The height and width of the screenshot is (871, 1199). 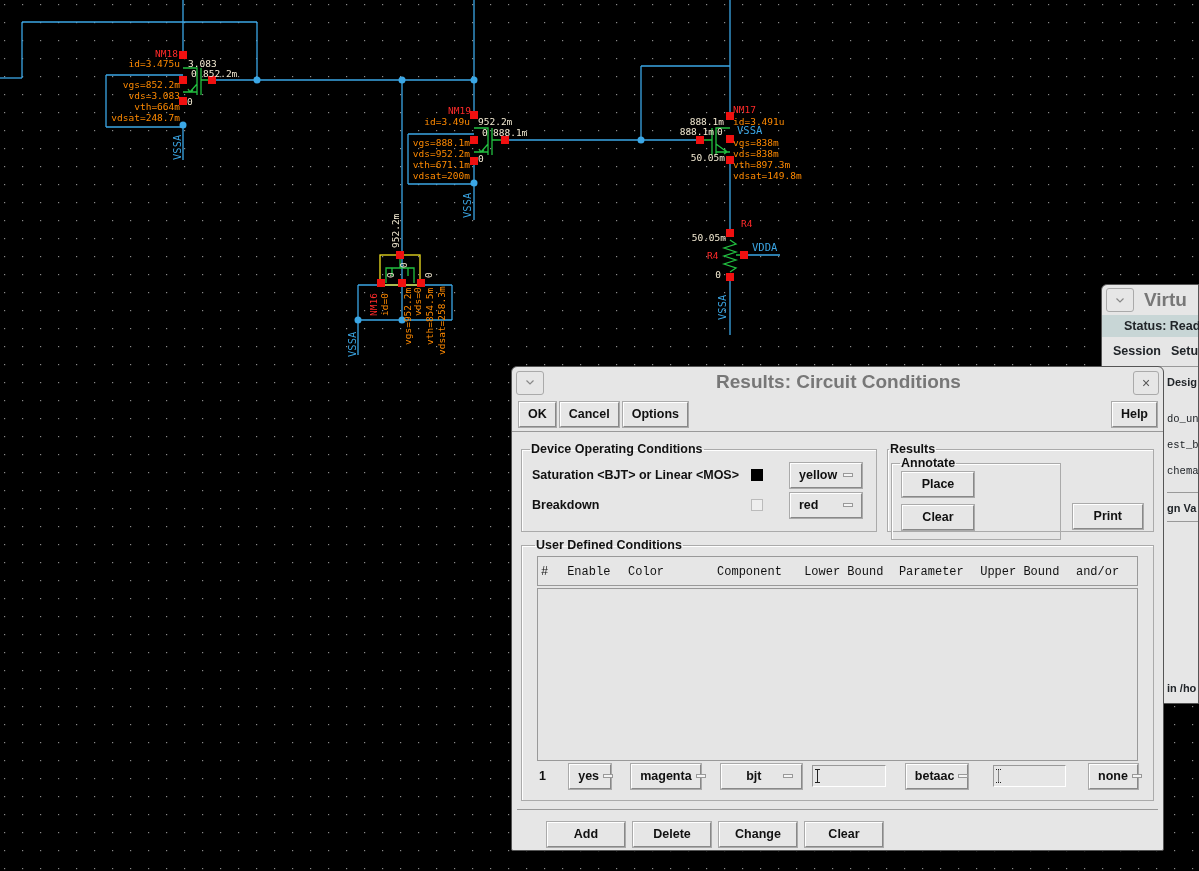 What do you see at coordinates (441, 175) in the screenshot?
I see `parameter-label: vdsat=200m` at bounding box center [441, 175].